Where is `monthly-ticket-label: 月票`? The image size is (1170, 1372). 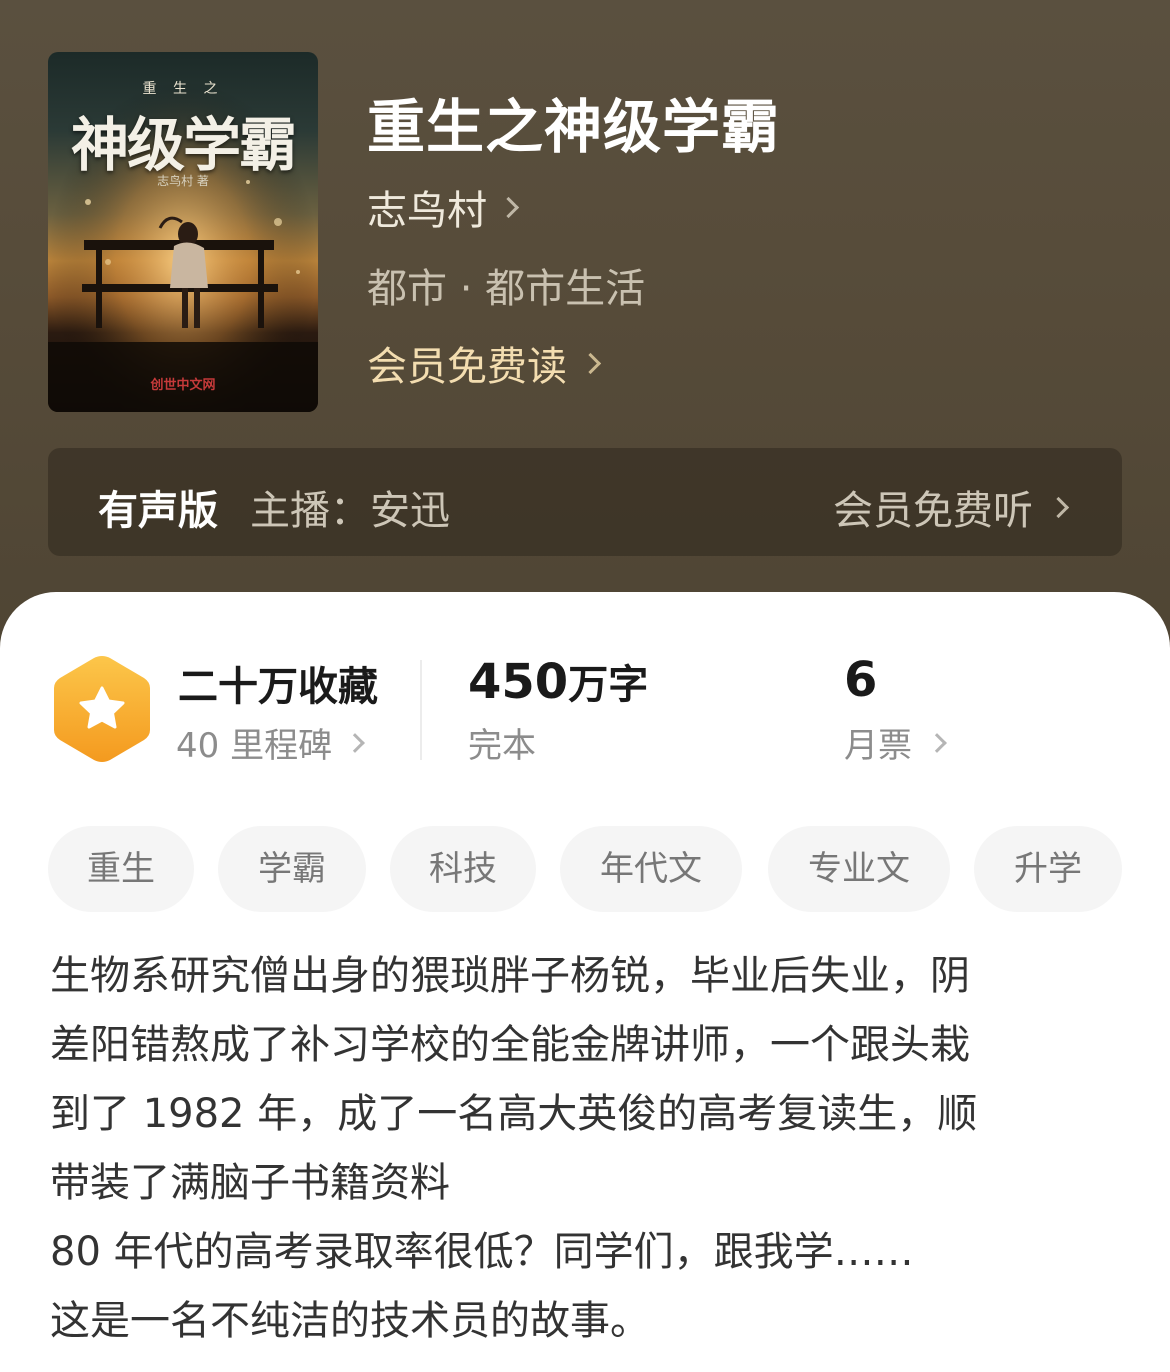
monthly-ticket-label: 月票 is located at coordinates (878, 746).